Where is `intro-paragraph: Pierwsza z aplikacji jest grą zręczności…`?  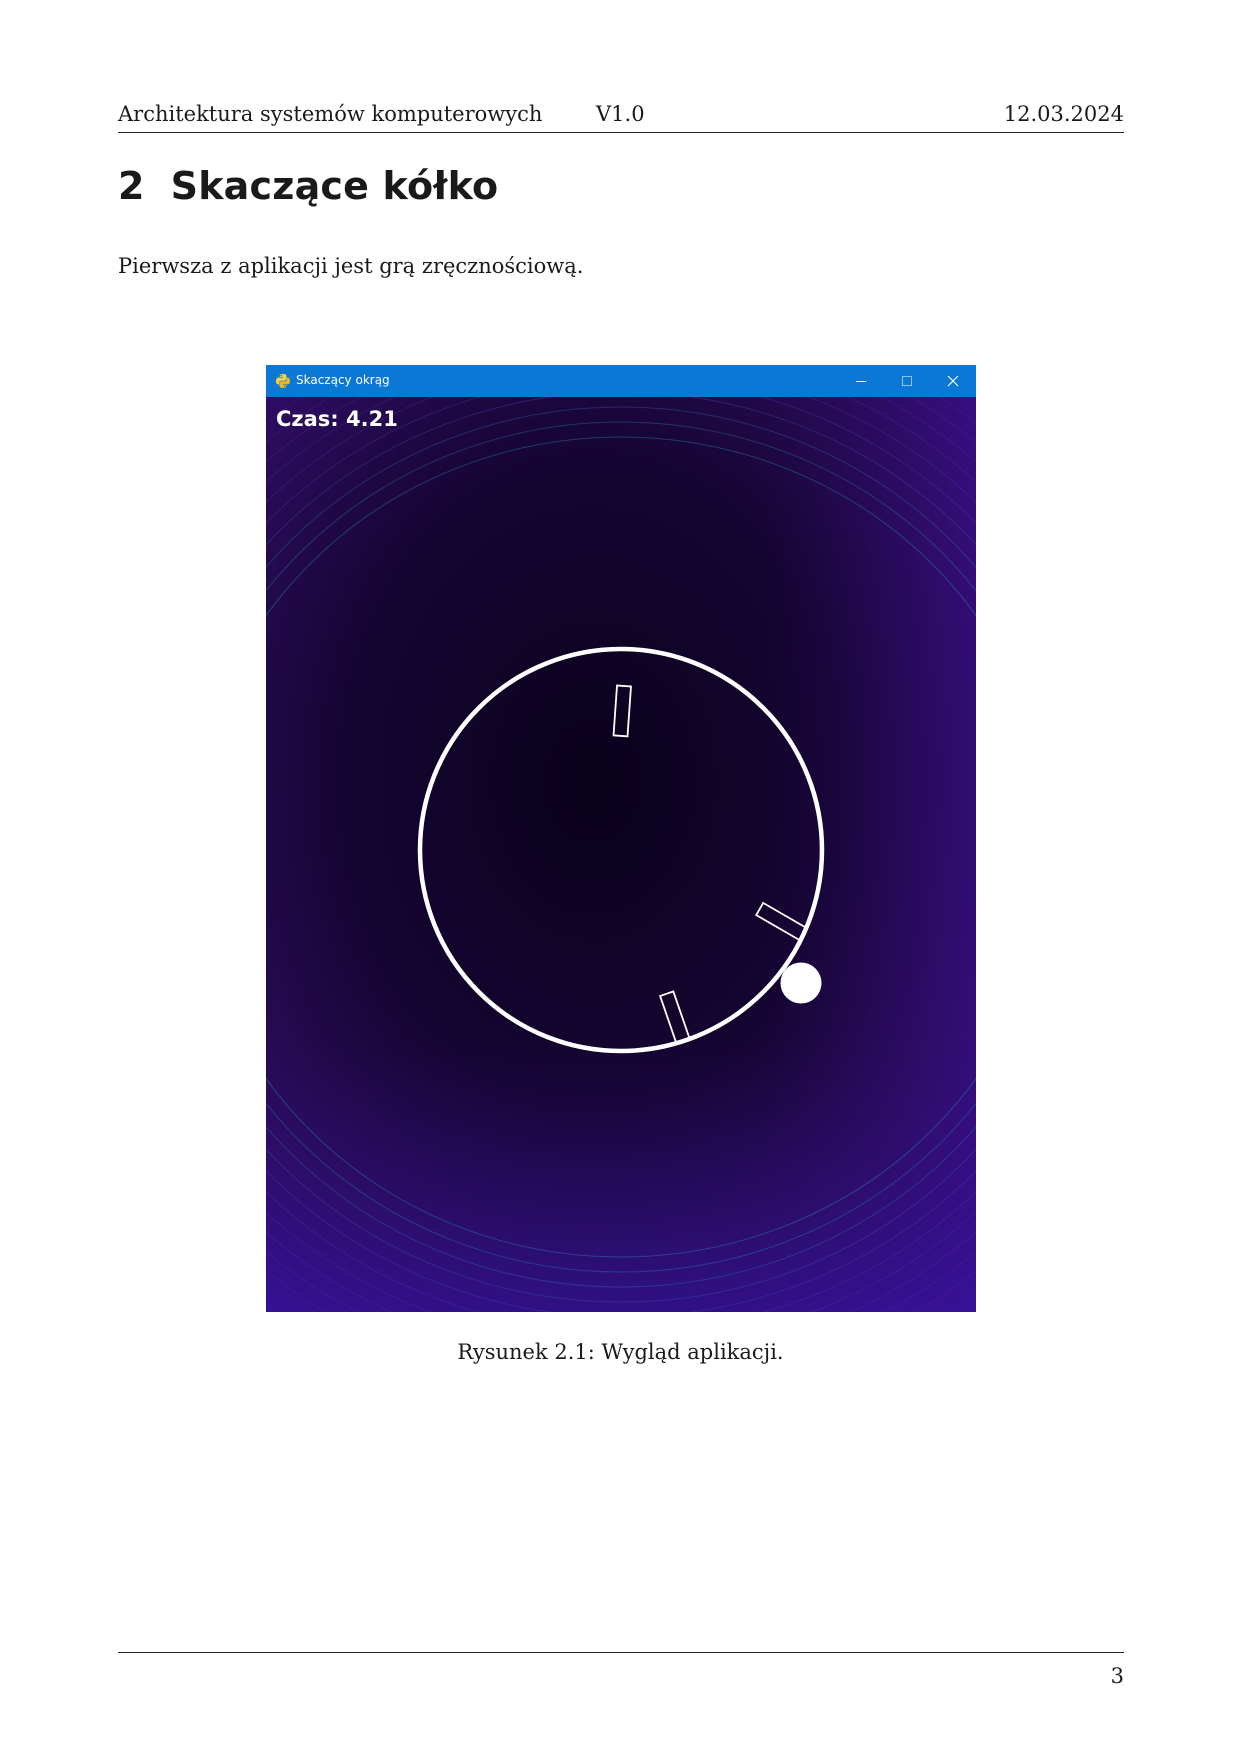 intro-paragraph: Pierwsza z aplikacji jest grą zręczności… is located at coordinates (351, 266).